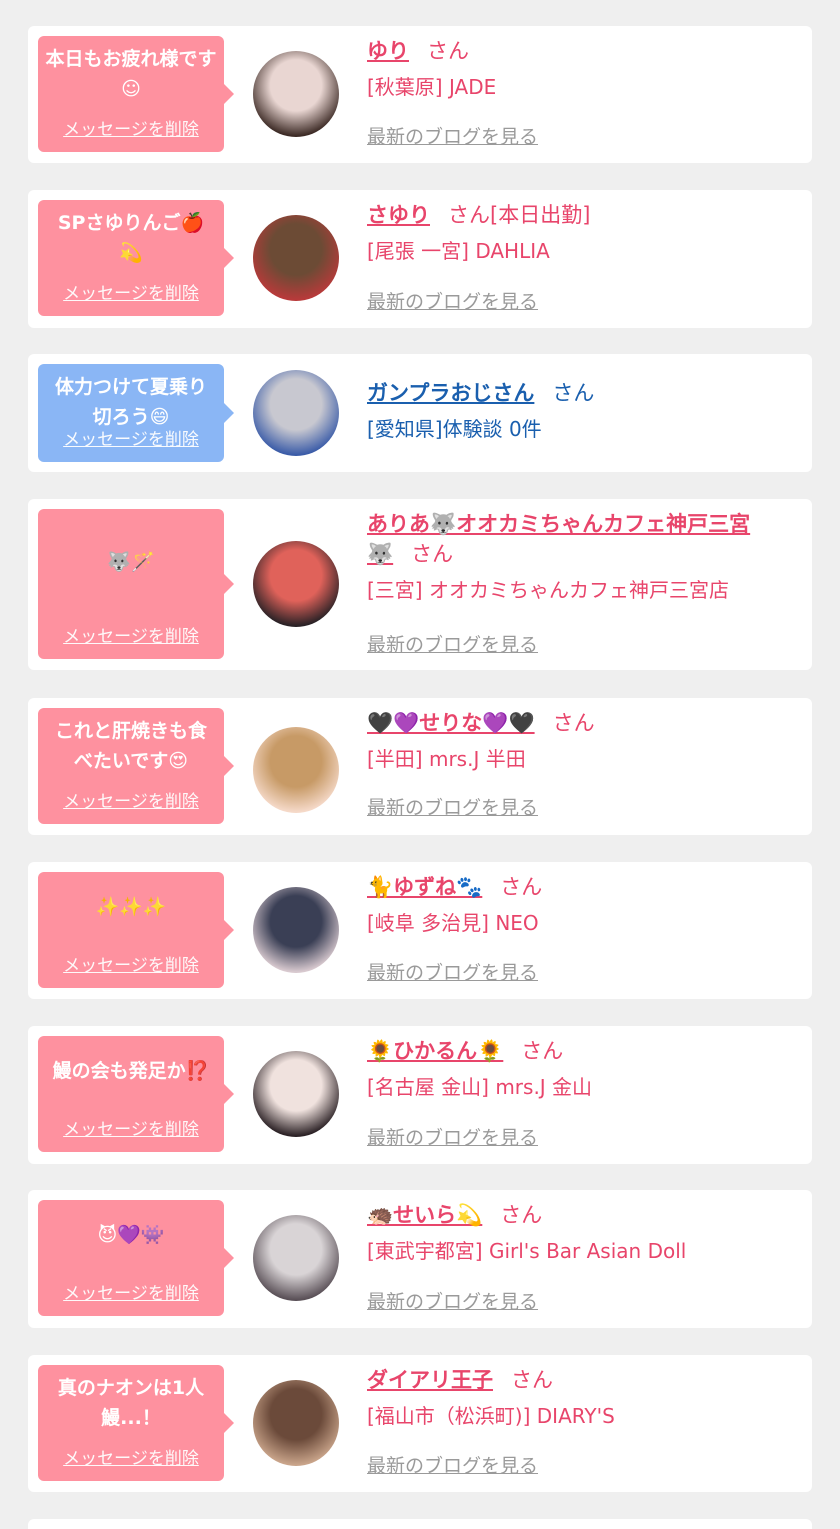  I want to click on shop-label: [名古屋 金山] mrs.J 金山, so click(480, 1087).